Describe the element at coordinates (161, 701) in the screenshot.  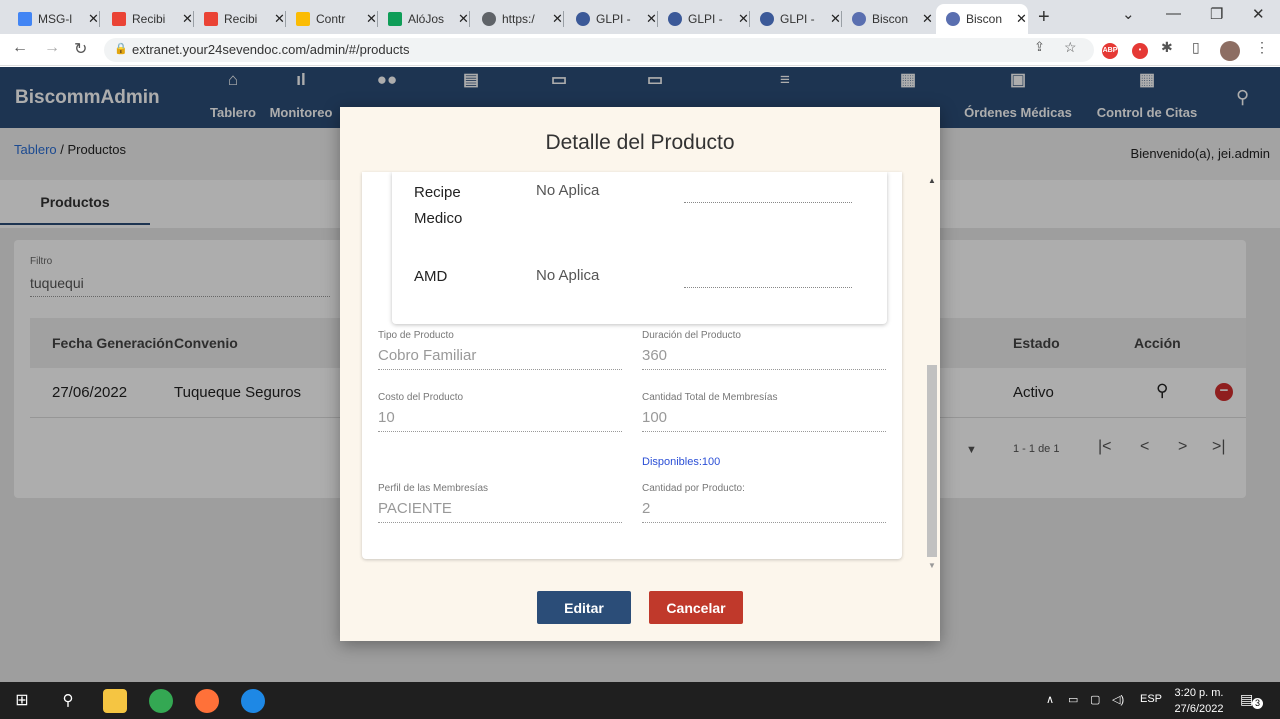
I see `chrome-icon` at that location.